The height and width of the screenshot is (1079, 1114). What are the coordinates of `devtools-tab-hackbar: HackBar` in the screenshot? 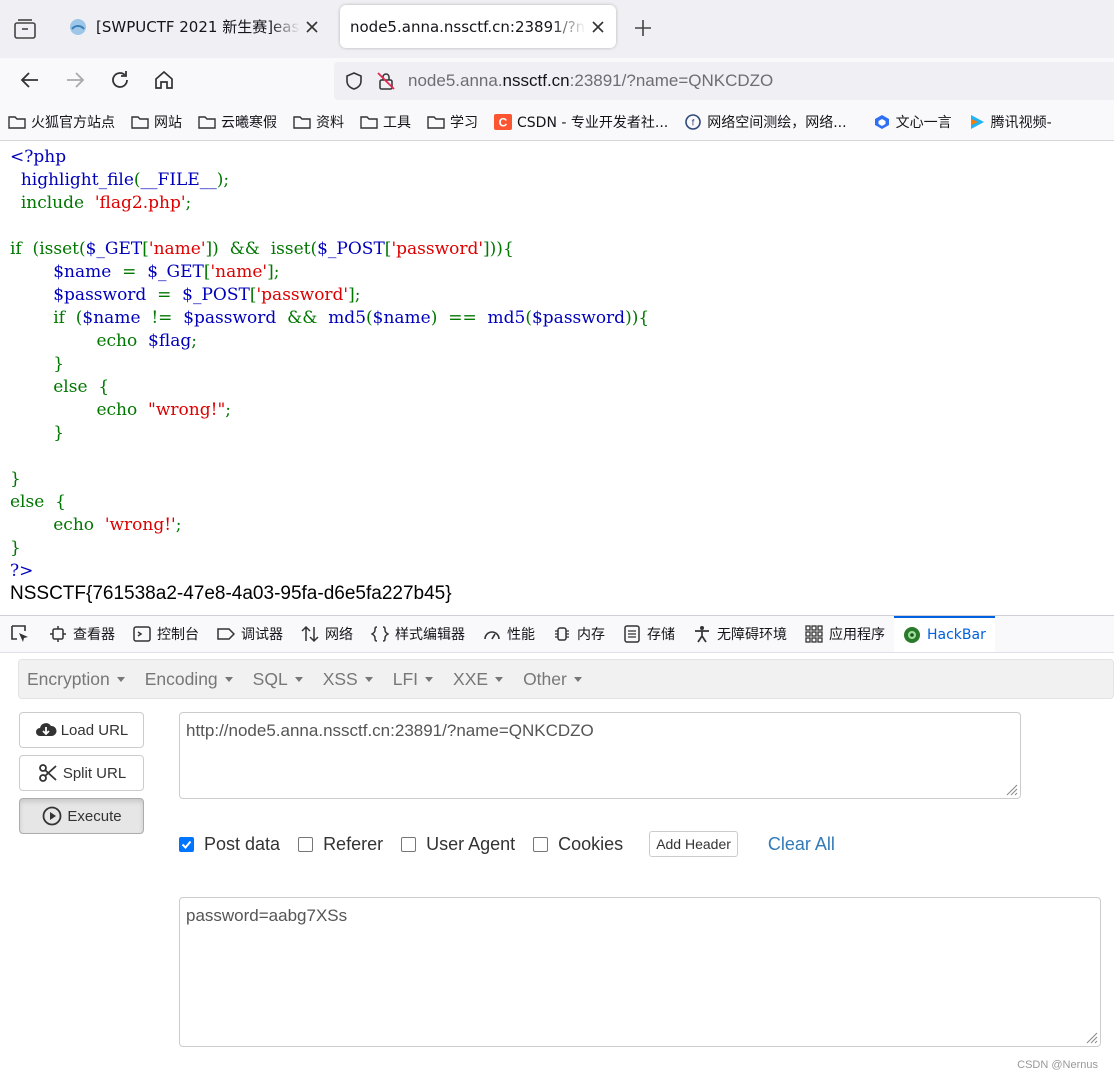 It's located at (944, 634).